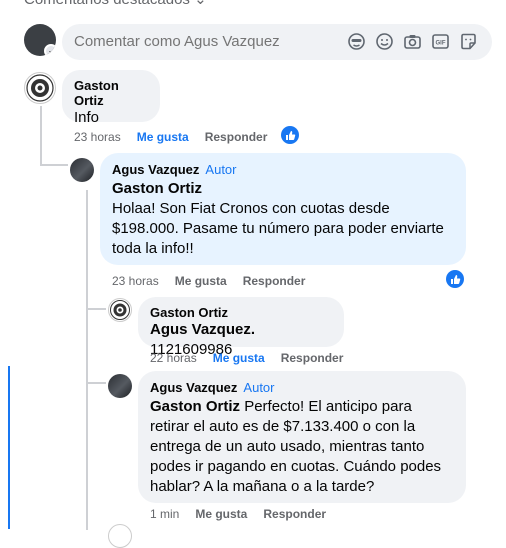 This screenshot has height=548, width=506. I want to click on comment-actions: 22 horas Me gusta Responder, so click(246, 358).